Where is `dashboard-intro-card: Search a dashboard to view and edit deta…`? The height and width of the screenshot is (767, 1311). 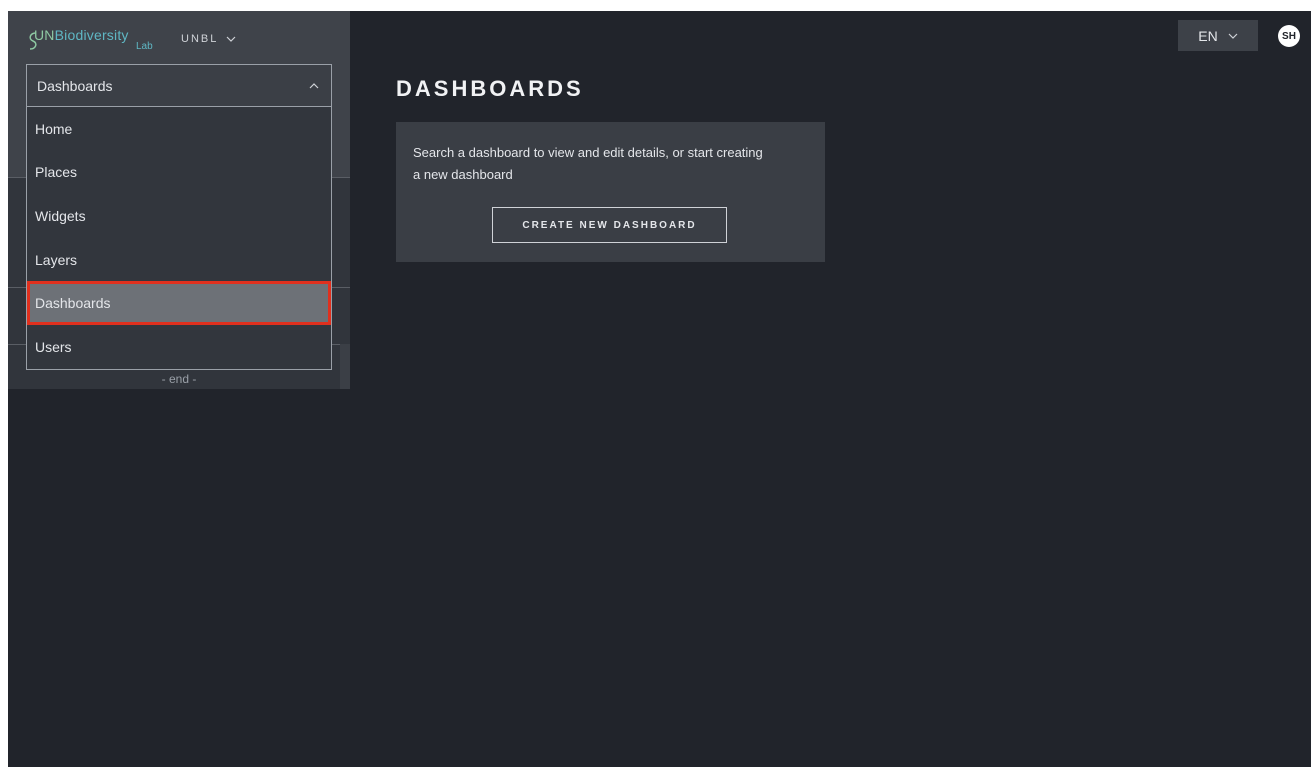 dashboard-intro-card: Search a dashboard to view and edit deta… is located at coordinates (610, 192).